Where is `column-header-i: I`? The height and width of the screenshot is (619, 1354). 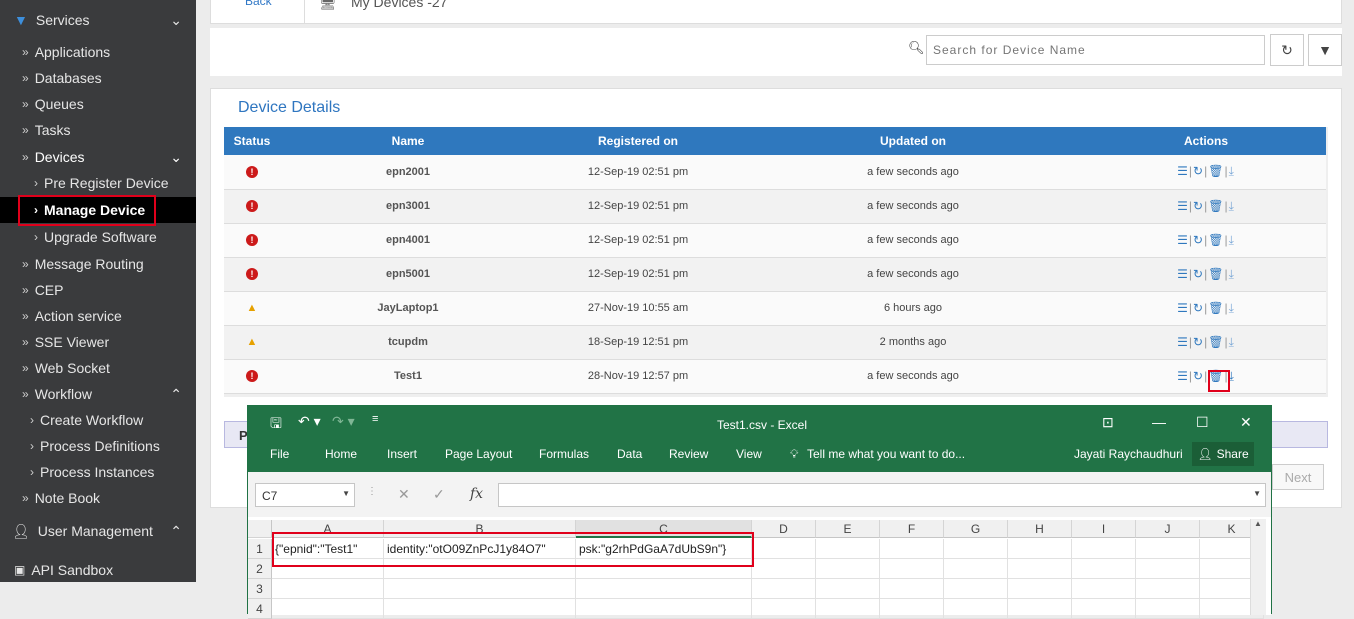 column-header-i: I is located at coordinates (1104, 529).